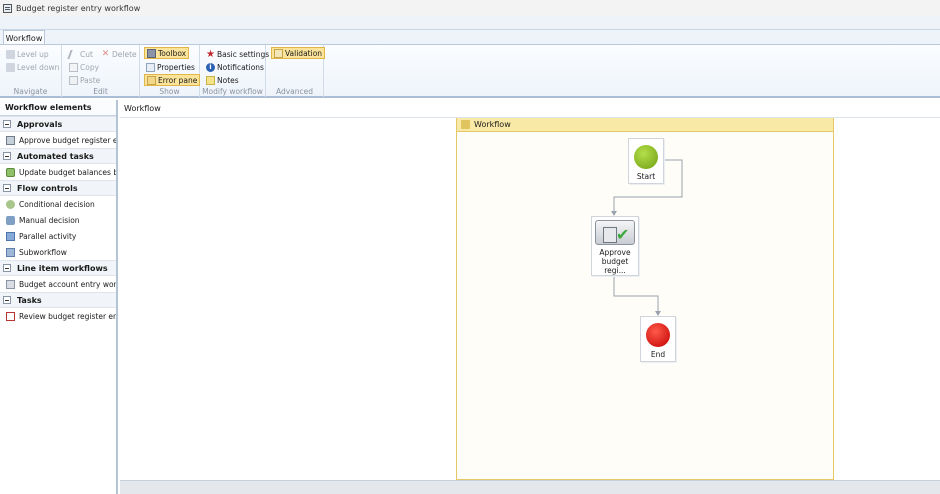 This screenshot has width=940, height=494. What do you see at coordinates (240, 67) in the screenshot?
I see `notifications-label: Notifications` at bounding box center [240, 67].